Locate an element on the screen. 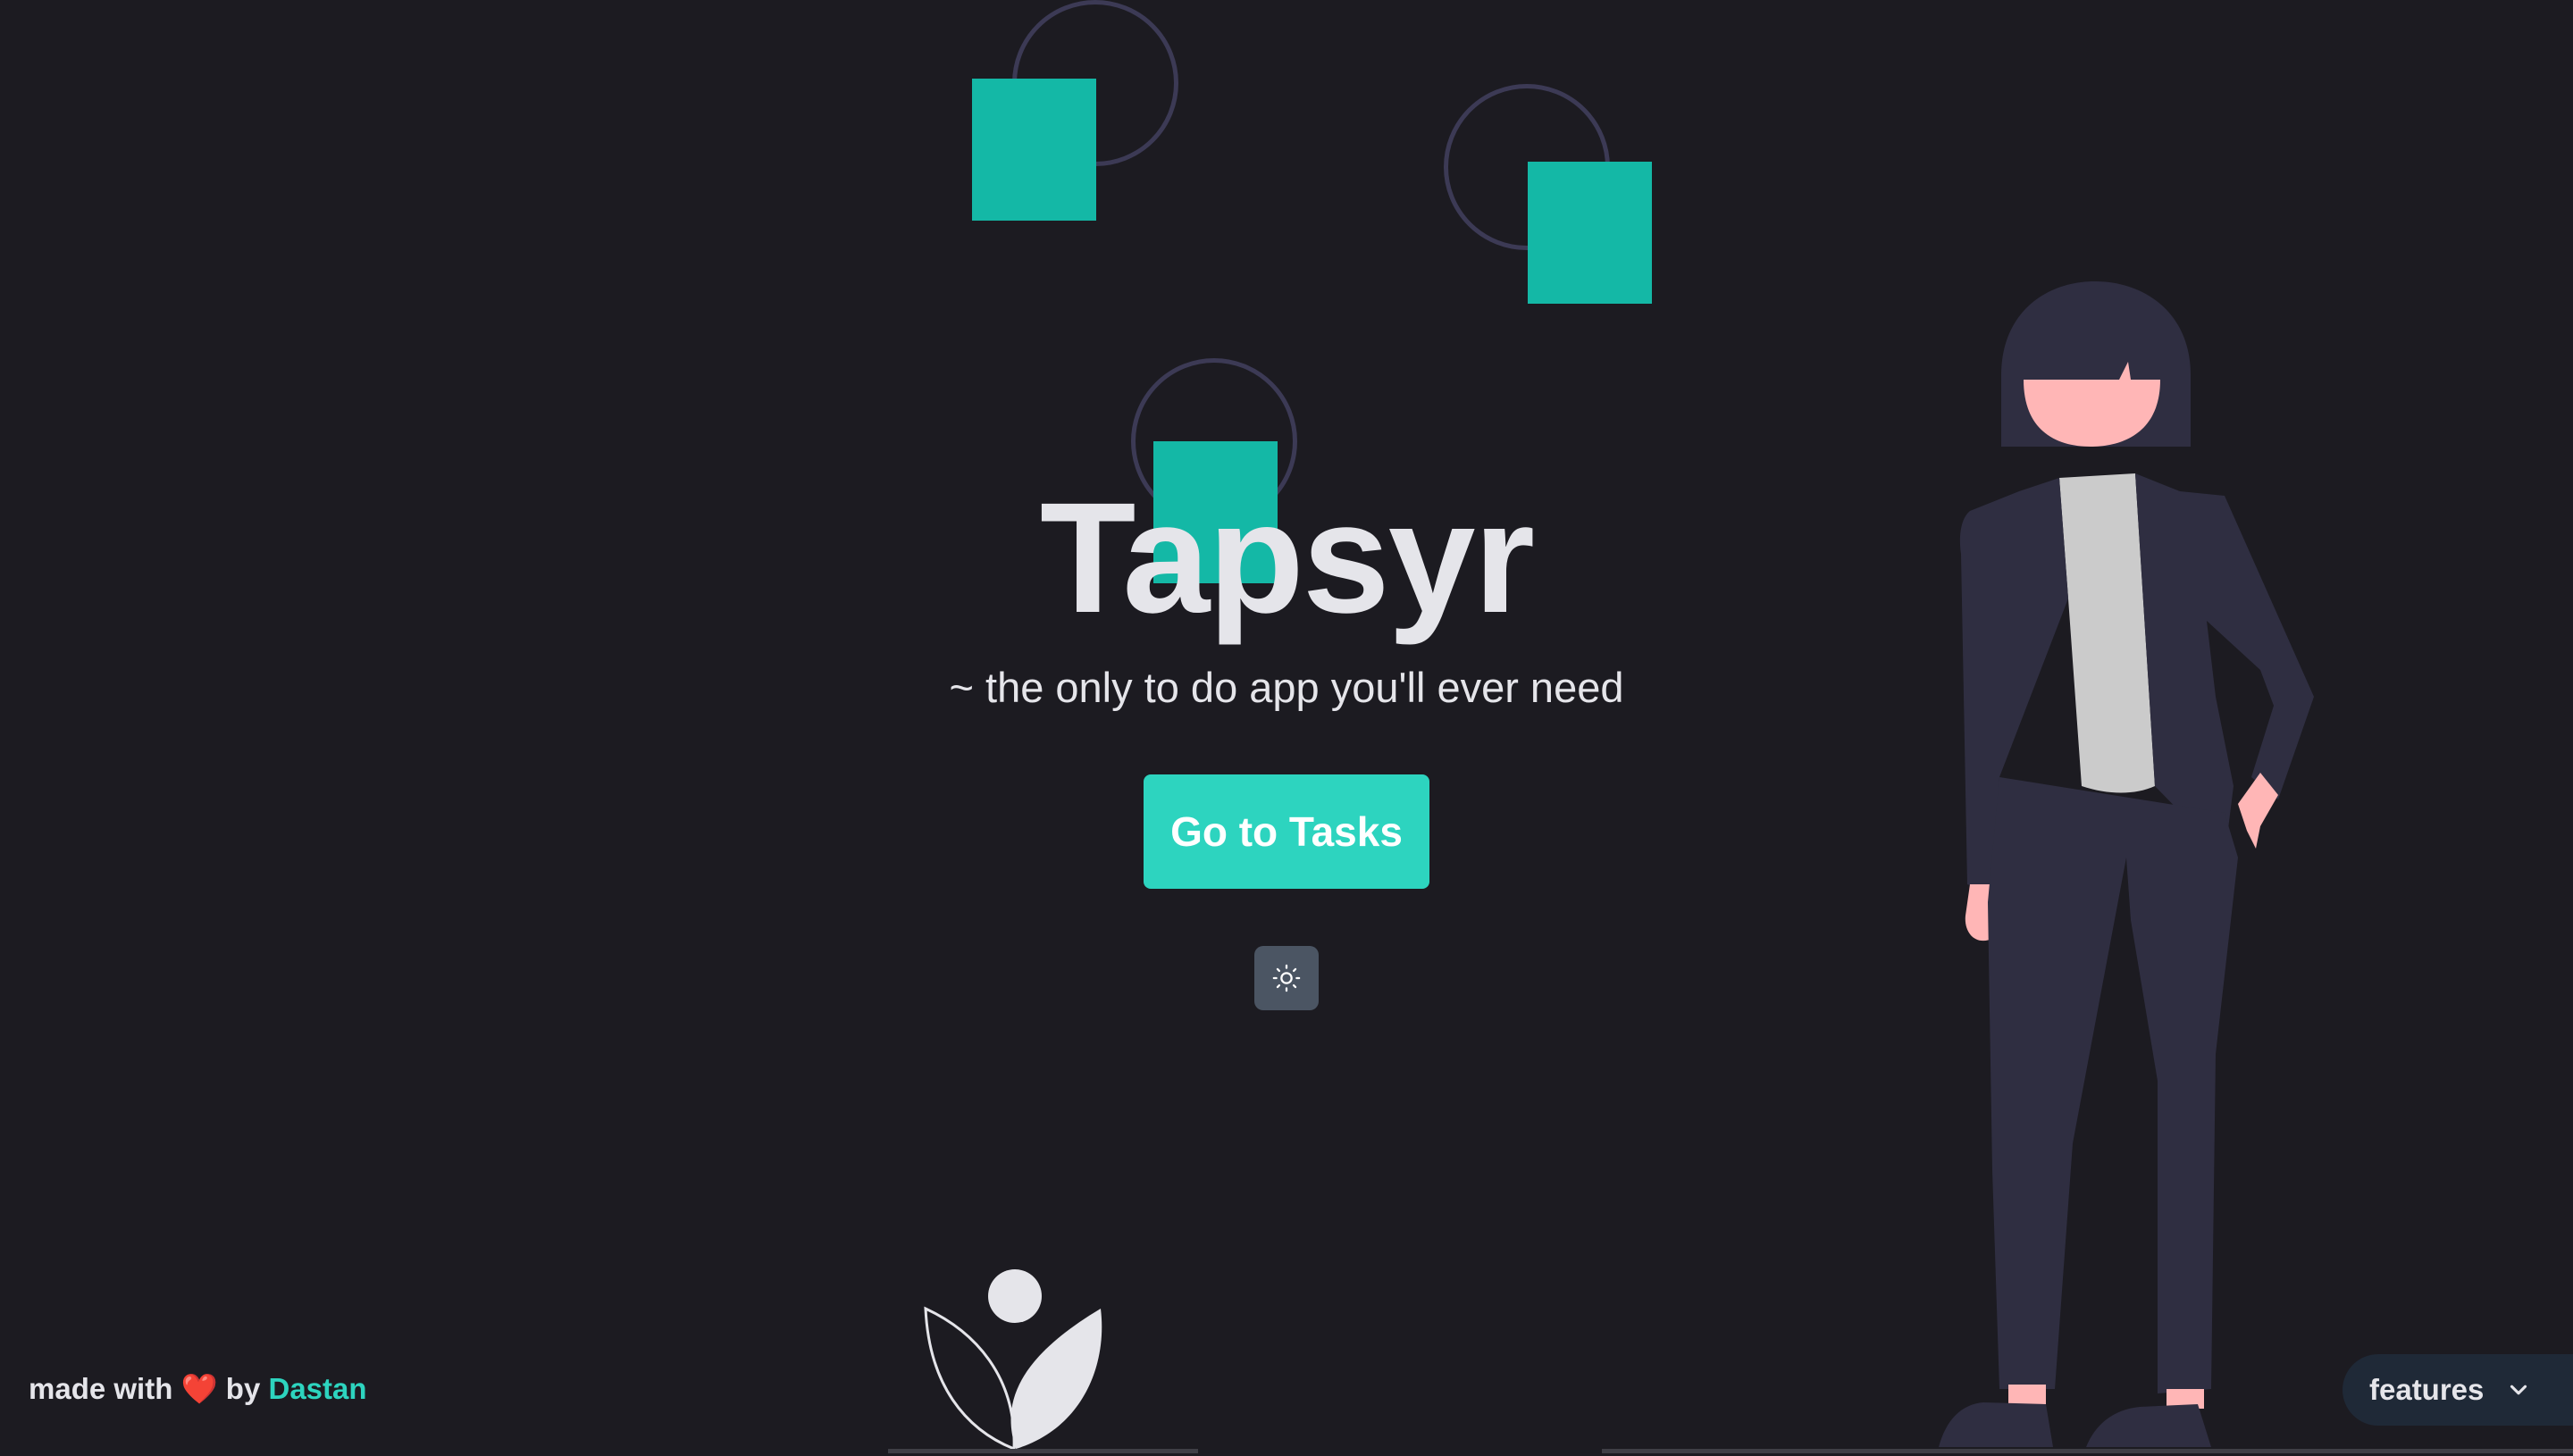 The image size is (2573, 1456). sun-icon is located at coordinates (1286, 978).